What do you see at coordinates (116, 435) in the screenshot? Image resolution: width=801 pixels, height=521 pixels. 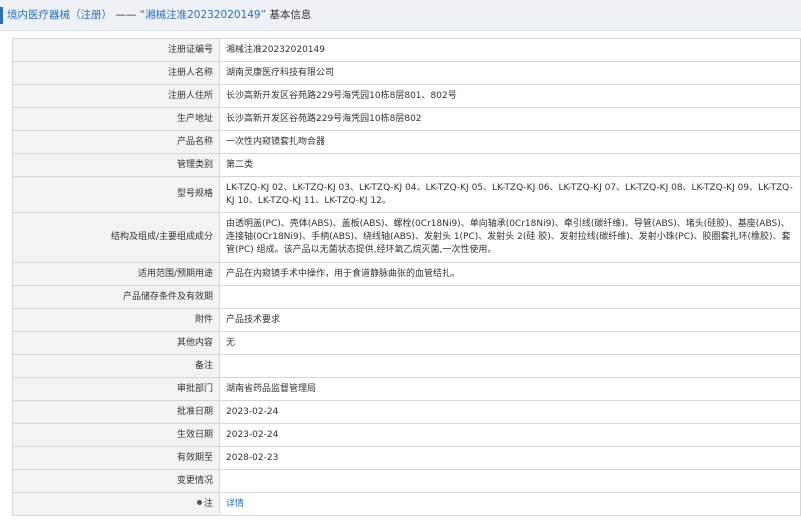 I see `row-label: 生效日期` at bounding box center [116, 435].